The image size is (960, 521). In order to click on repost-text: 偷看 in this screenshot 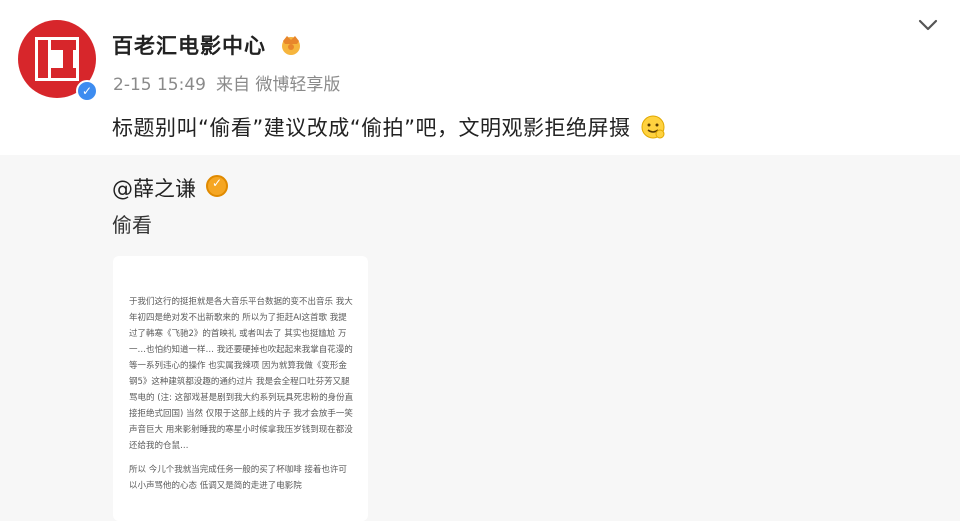, I will do `click(132, 225)`.